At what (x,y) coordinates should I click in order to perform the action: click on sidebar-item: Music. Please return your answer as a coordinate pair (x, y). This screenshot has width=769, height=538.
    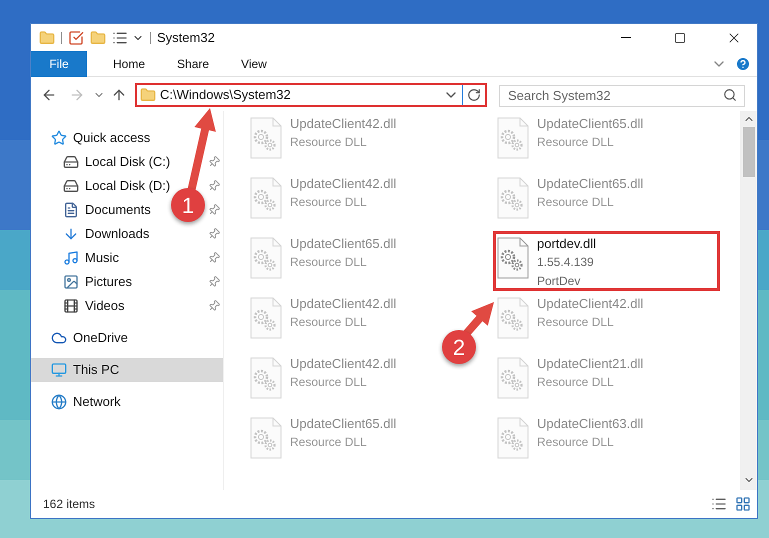
    Looking at the image, I should click on (78, 258).